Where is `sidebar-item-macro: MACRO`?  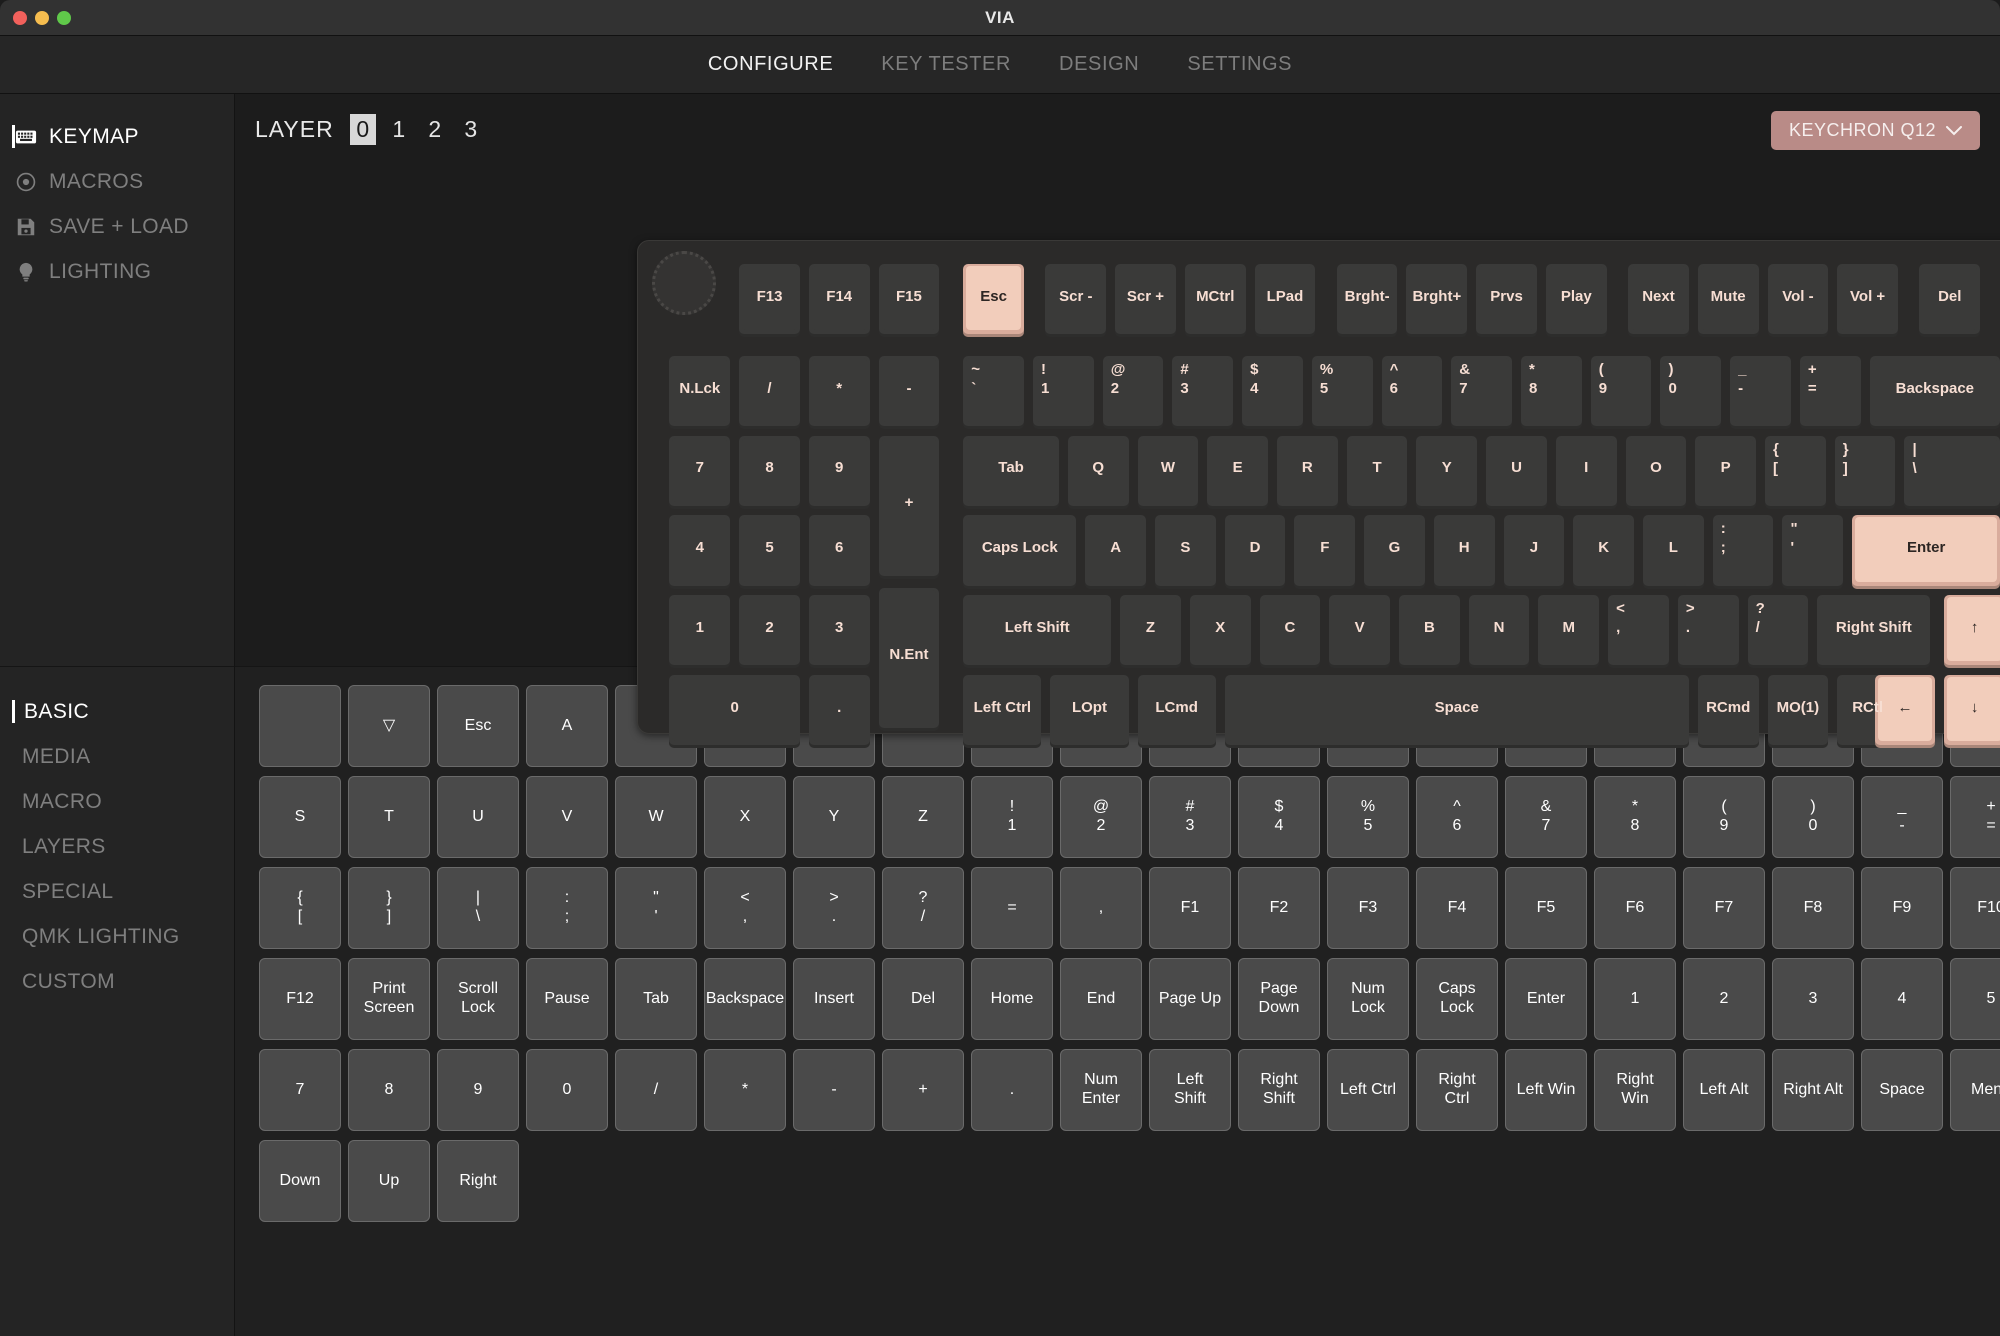 sidebar-item-macro: MACRO is located at coordinates (117, 801).